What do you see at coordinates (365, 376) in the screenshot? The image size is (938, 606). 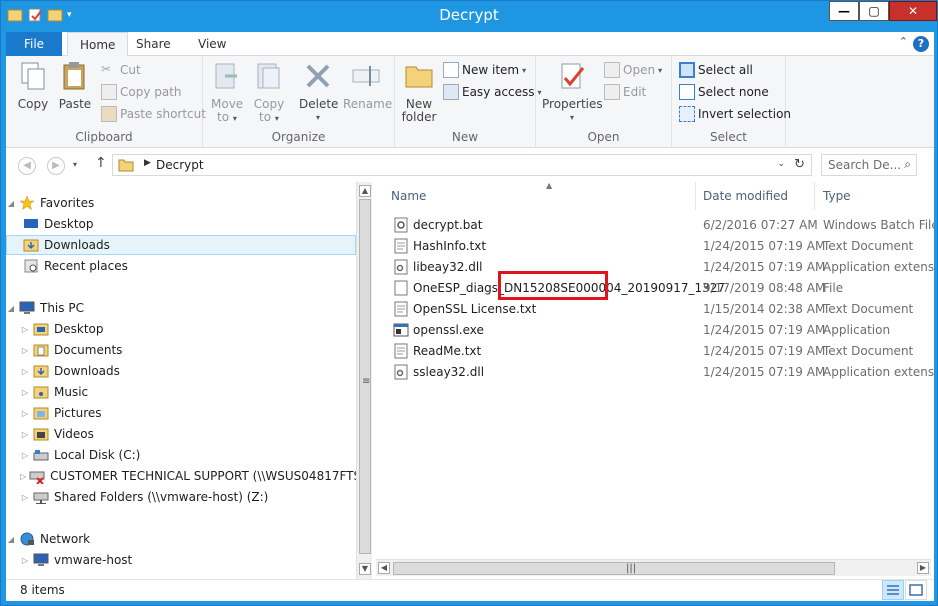 I see `scrollbar-thumb: ≡` at bounding box center [365, 376].